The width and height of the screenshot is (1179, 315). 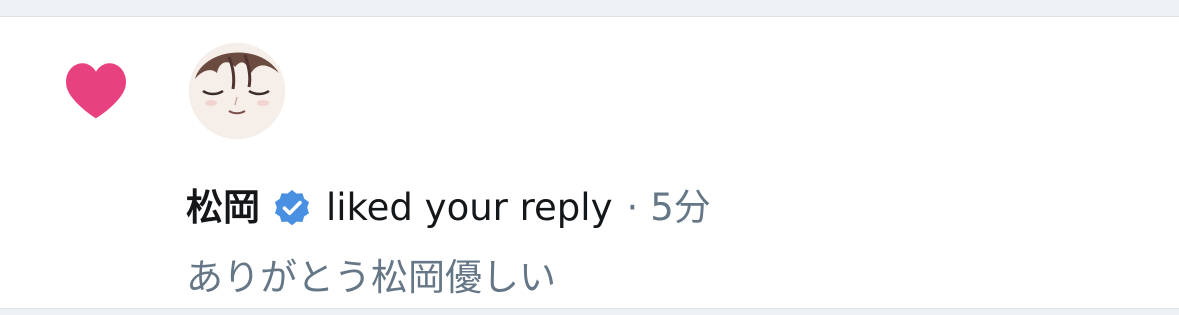 I want to click on notification-headline: 松岡 liked your reply · 5分, so click(x=448, y=208).